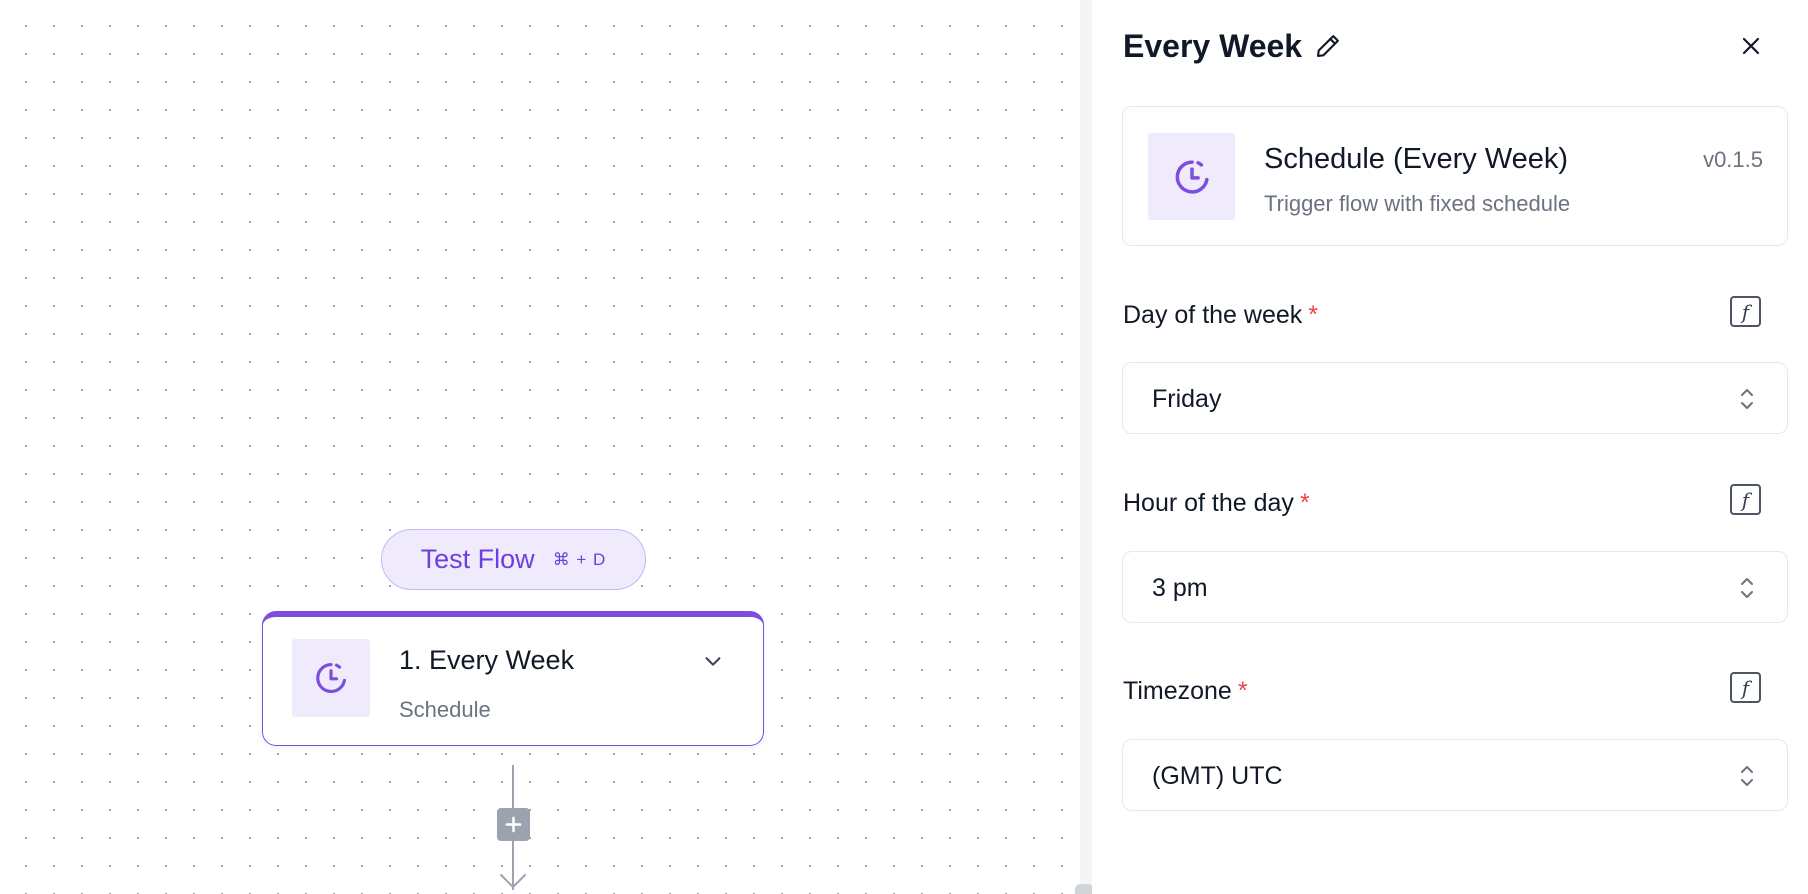  I want to click on panel-resize-handle, so click(1084, 889).